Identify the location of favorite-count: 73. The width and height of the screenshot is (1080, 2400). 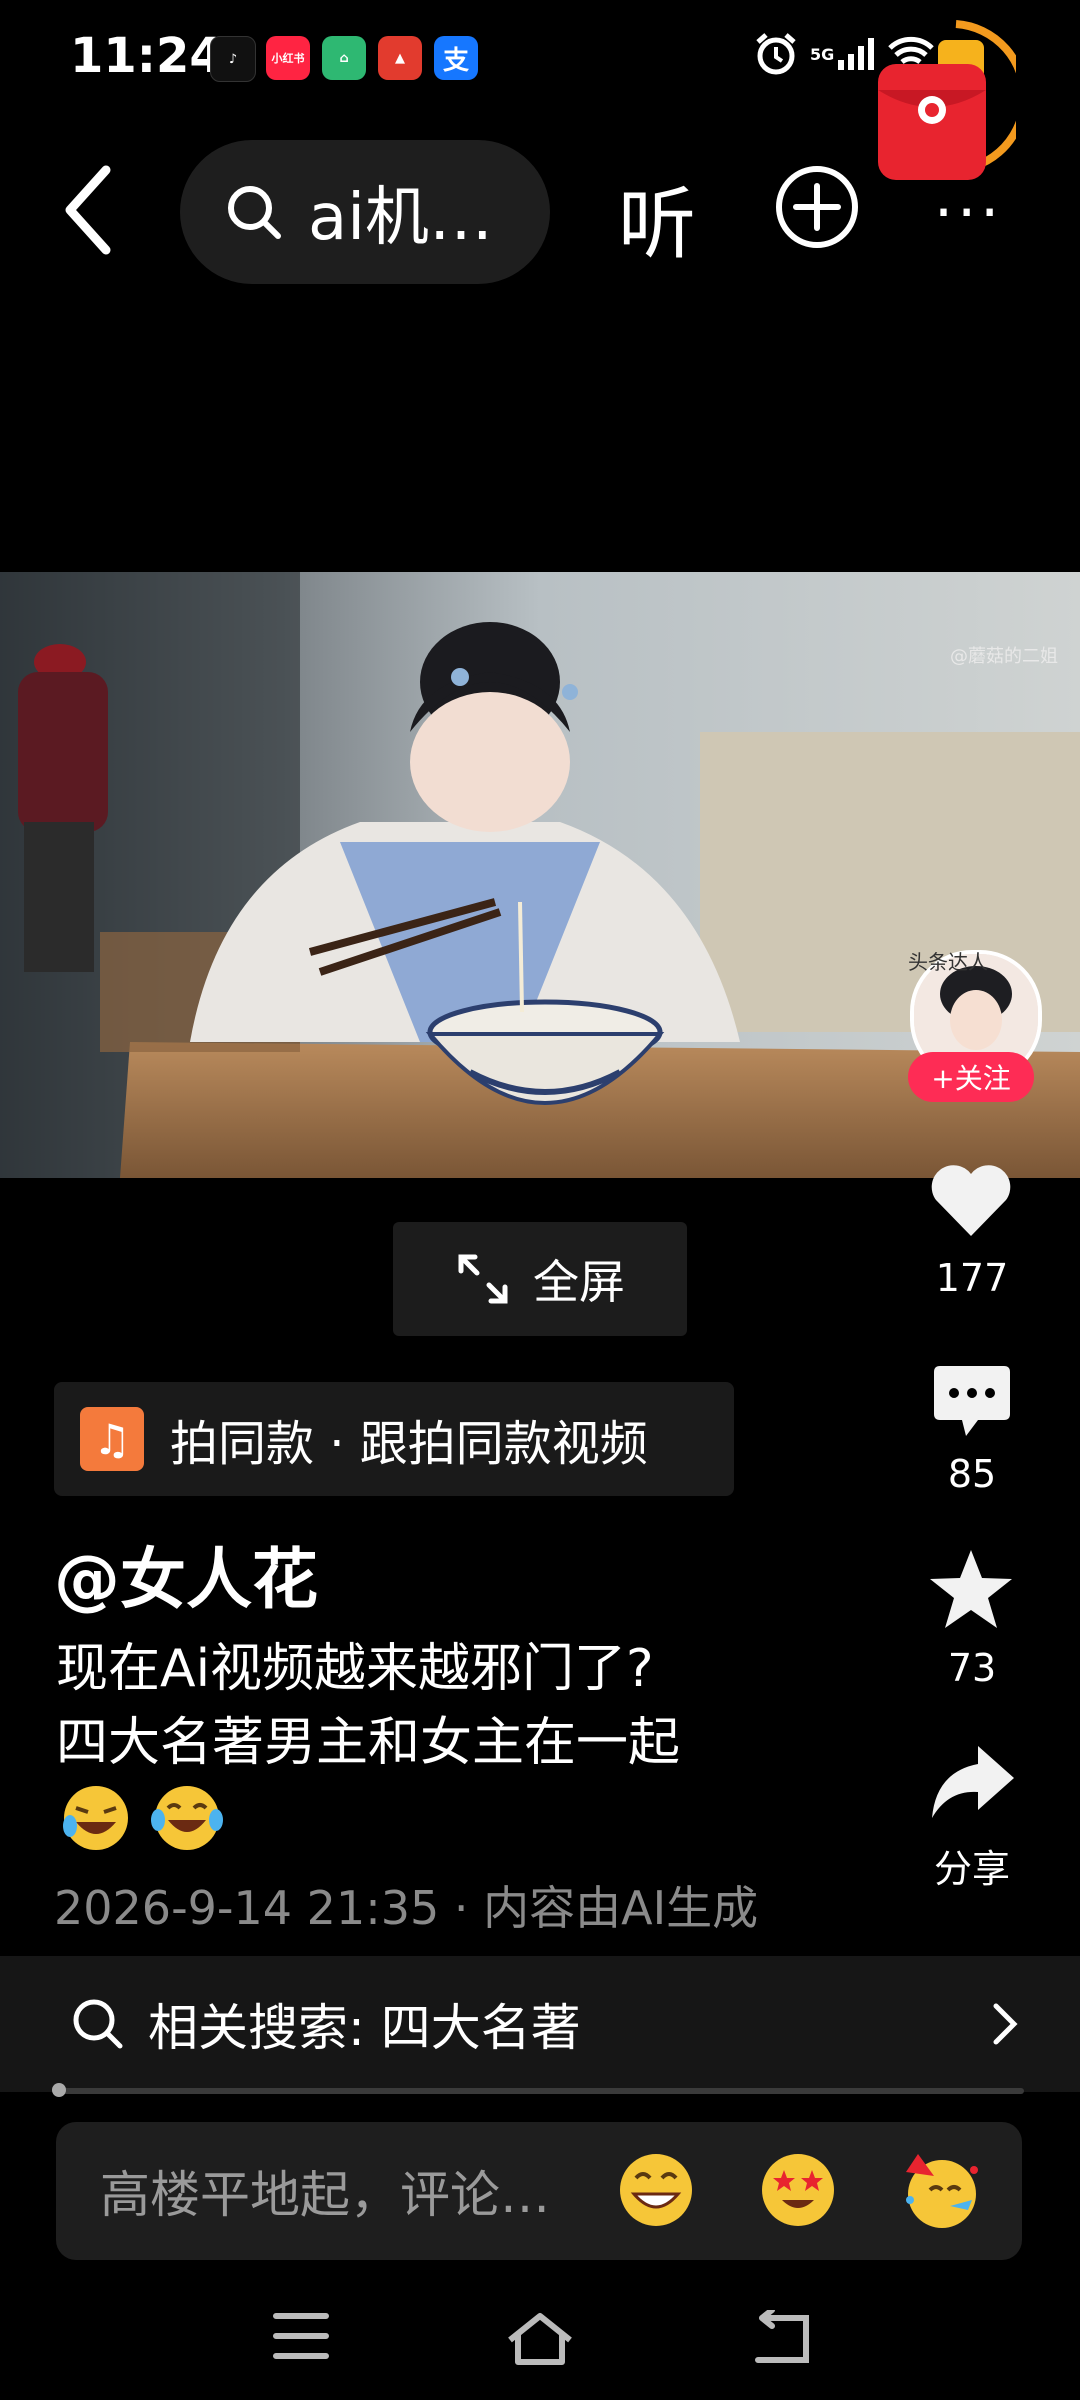
(972, 1668).